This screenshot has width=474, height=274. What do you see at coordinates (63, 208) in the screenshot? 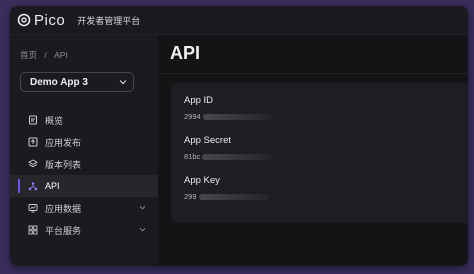
I see `sidebar-item-label: 应用数据` at bounding box center [63, 208].